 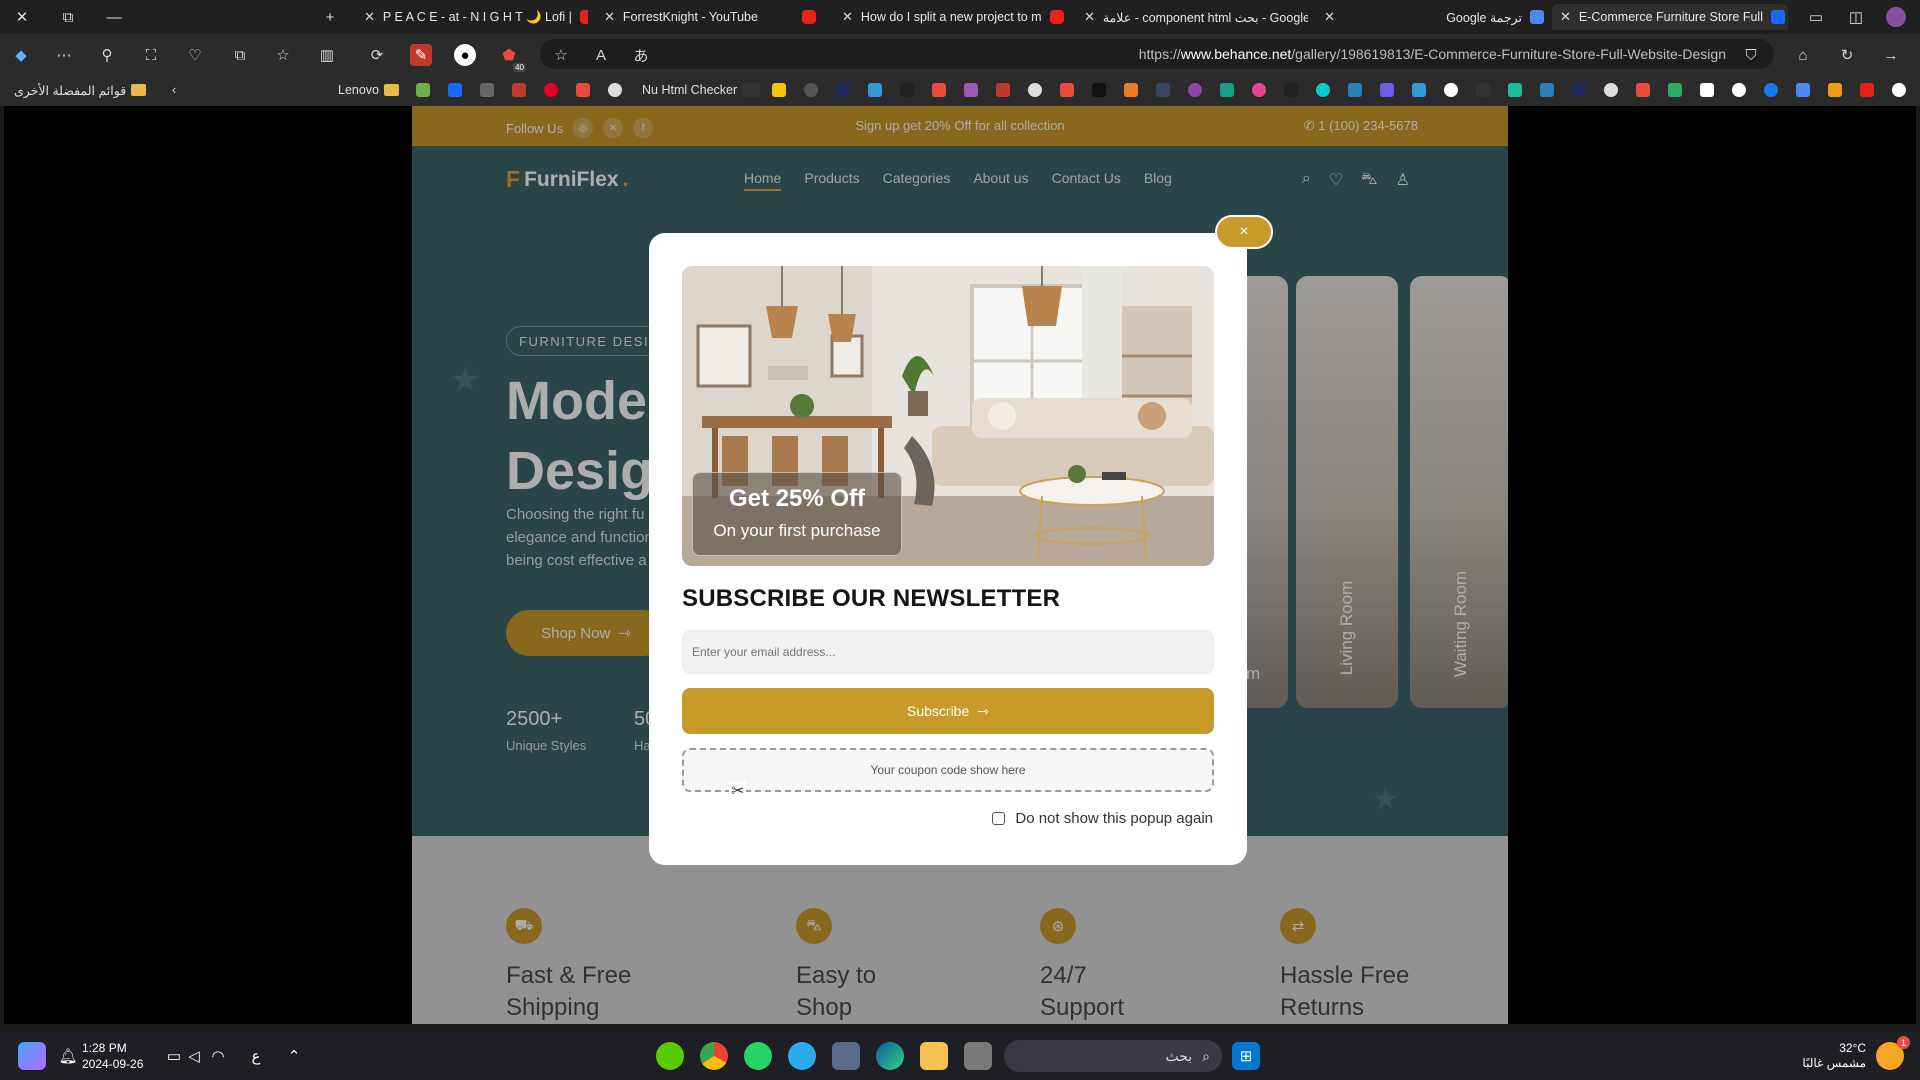 I want to click on widgets-icon, so click(x=32, y=1056).